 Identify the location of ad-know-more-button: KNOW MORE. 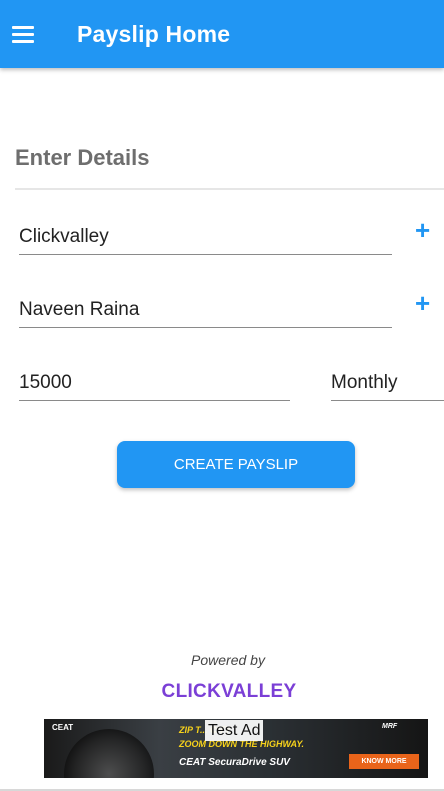
(384, 761).